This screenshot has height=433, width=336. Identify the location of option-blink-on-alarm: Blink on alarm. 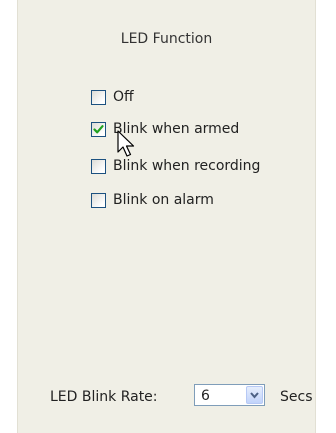
(152, 200).